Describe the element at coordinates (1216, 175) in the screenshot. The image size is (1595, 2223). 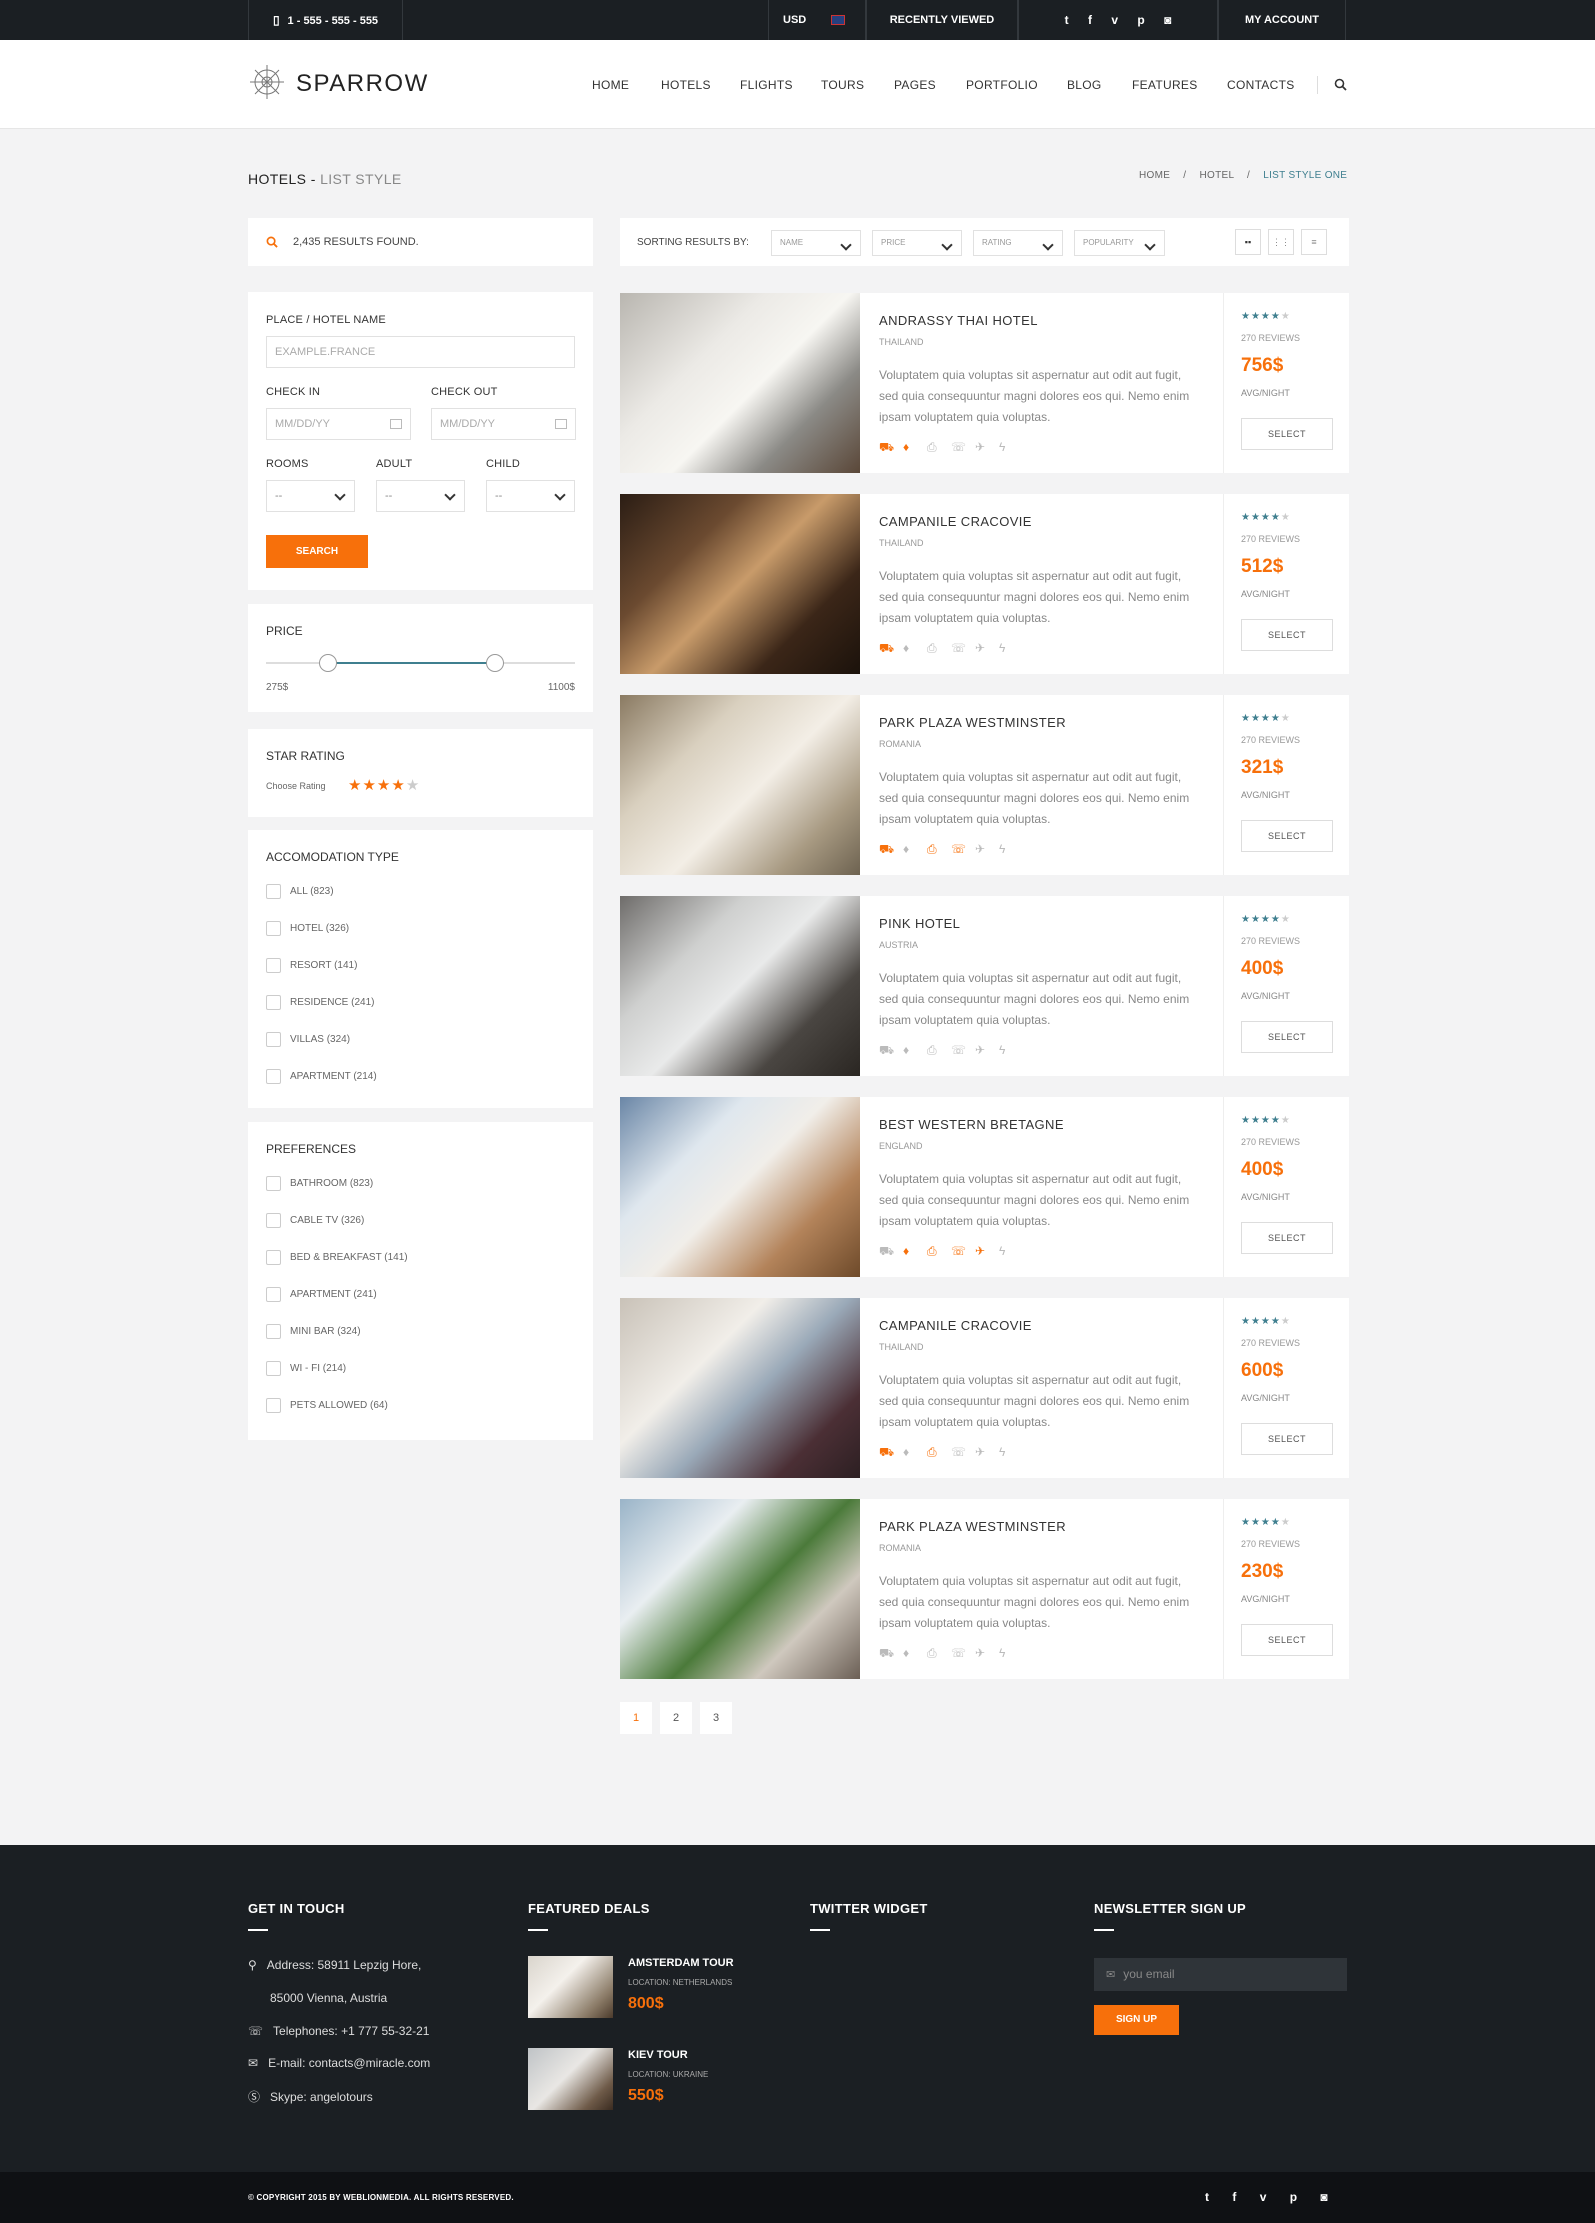
I see `breadcrumb-hotel: HOTEL` at that location.